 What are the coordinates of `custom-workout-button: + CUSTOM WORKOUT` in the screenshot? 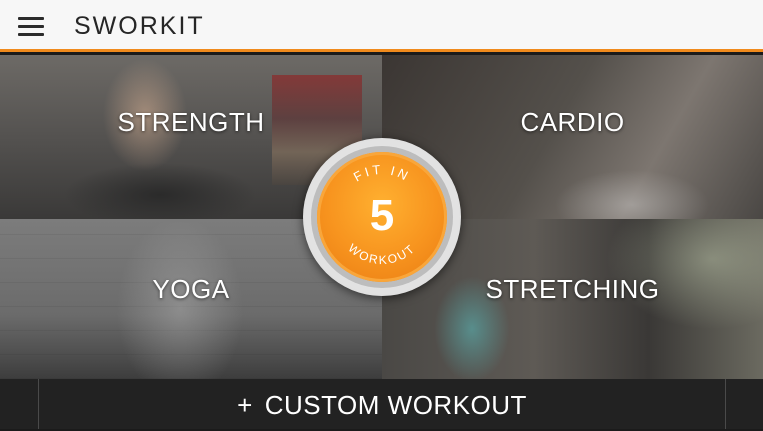 It's located at (382, 404).